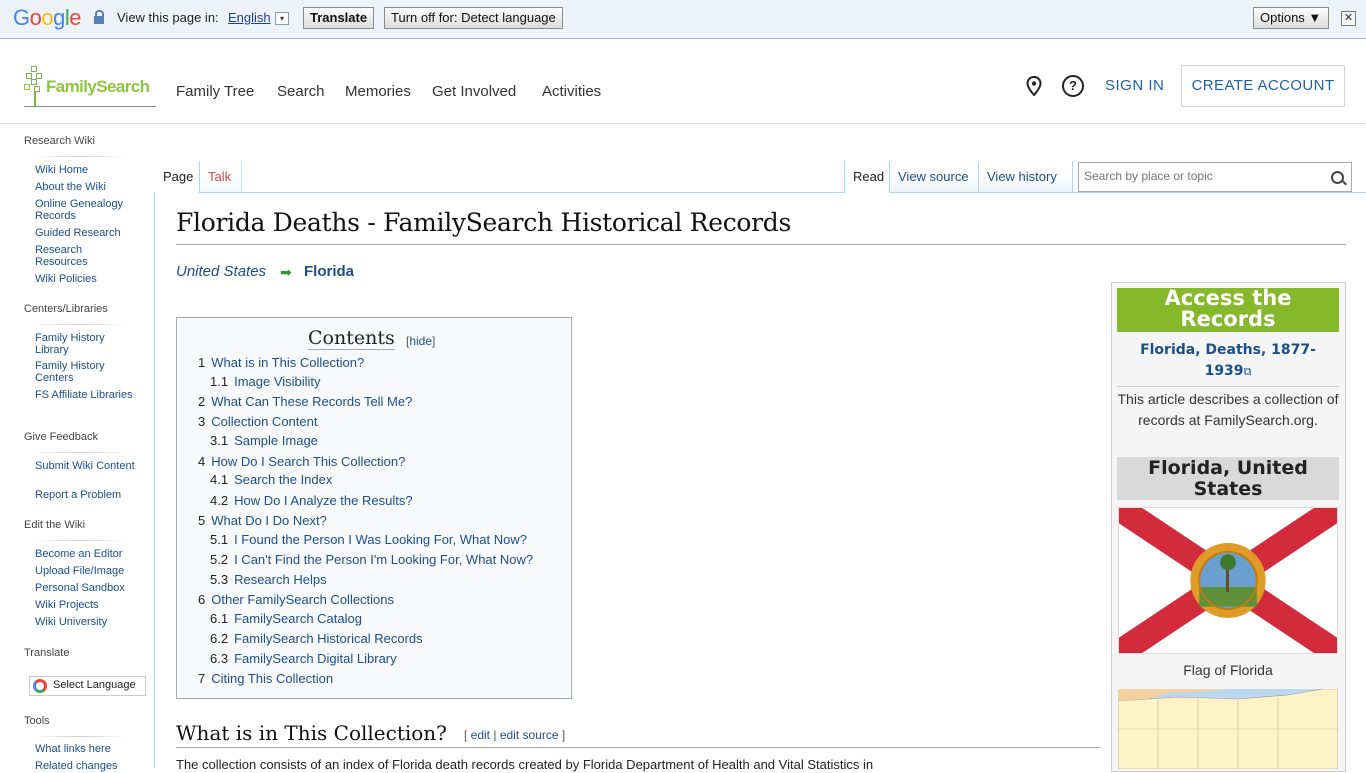  I want to click on sidebar-item-wiki-policies: Wiki Policies, so click(85, 279).